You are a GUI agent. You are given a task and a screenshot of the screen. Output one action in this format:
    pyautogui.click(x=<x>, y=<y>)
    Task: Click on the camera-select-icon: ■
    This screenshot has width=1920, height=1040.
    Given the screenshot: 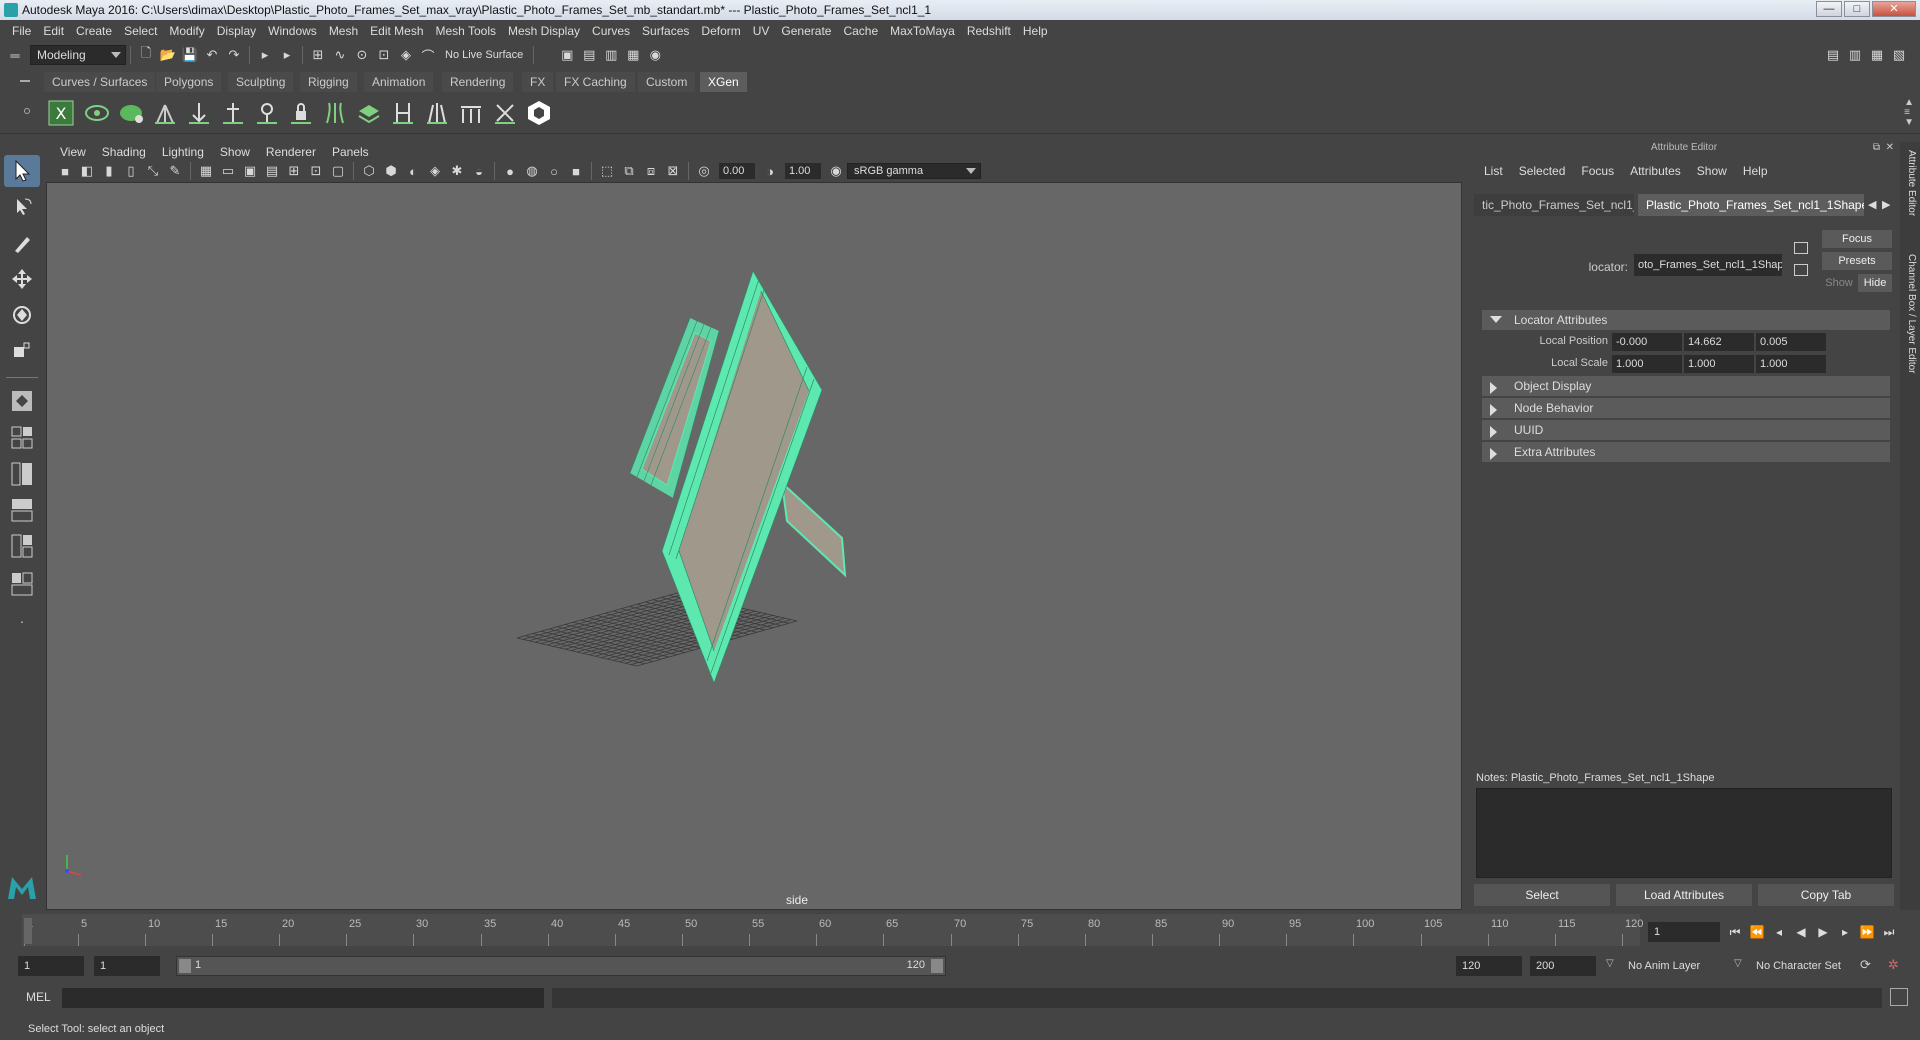 What is the action you would take?
    pyautogui.click(x=65, y=171)
    